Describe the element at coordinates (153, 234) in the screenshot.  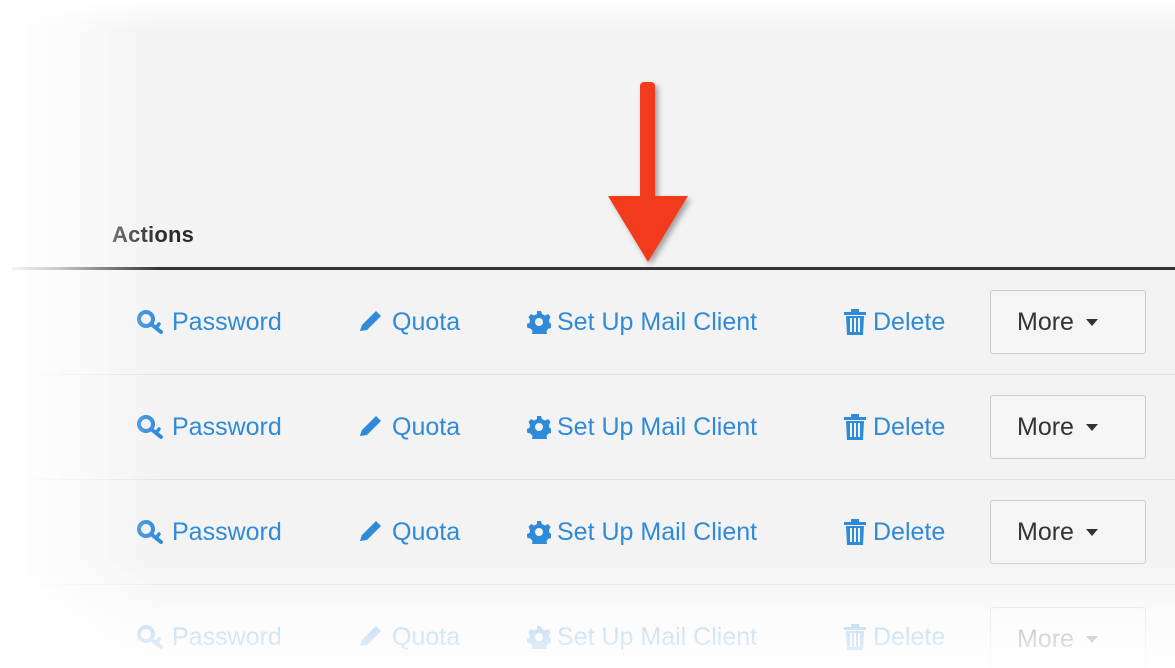
I see `actions-column-header: Actions` at that location.